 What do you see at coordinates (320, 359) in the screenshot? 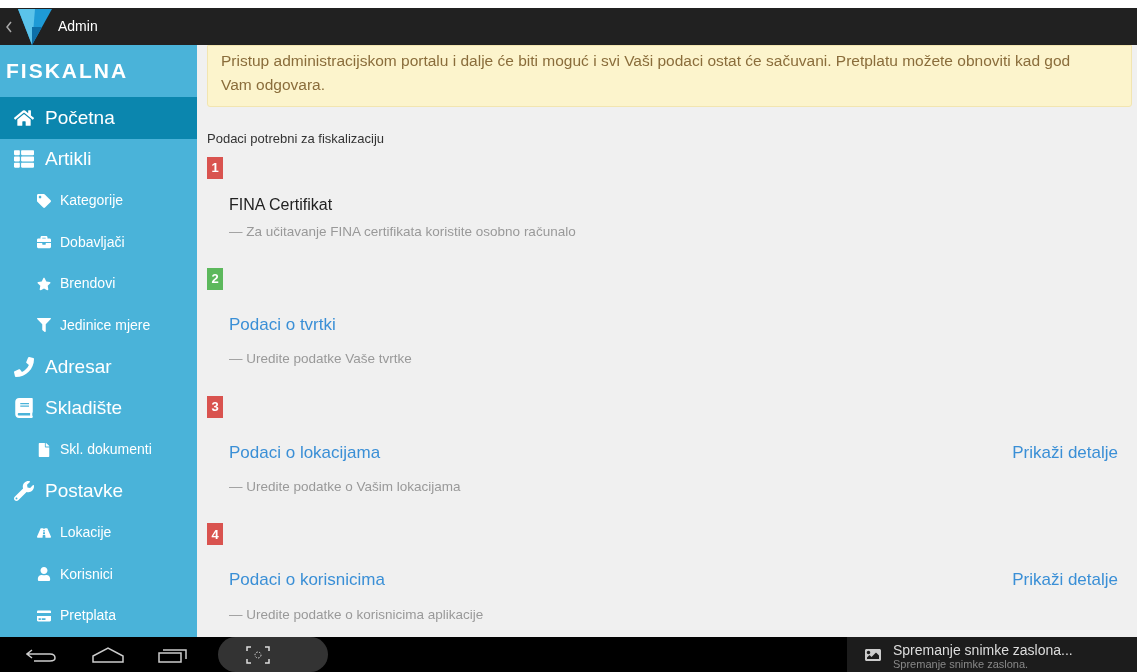
I see `step-description: — Uredite podatke Vaše tvrtke` at bounding box center [320, 359].